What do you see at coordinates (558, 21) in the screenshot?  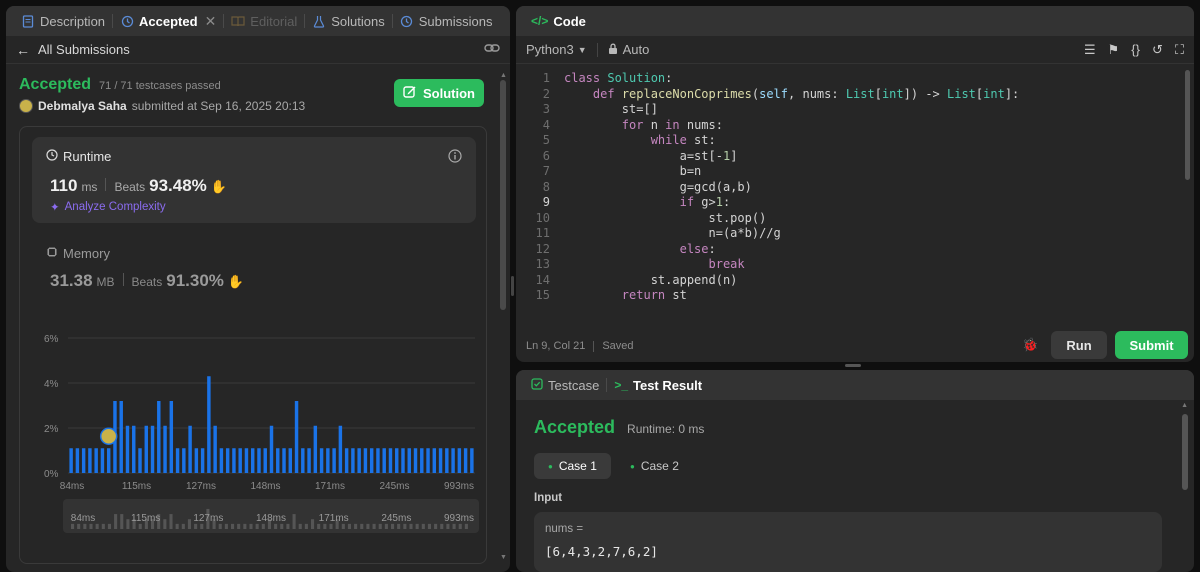 I see `tab-code: </> Code` at bounding box center [558, 21].